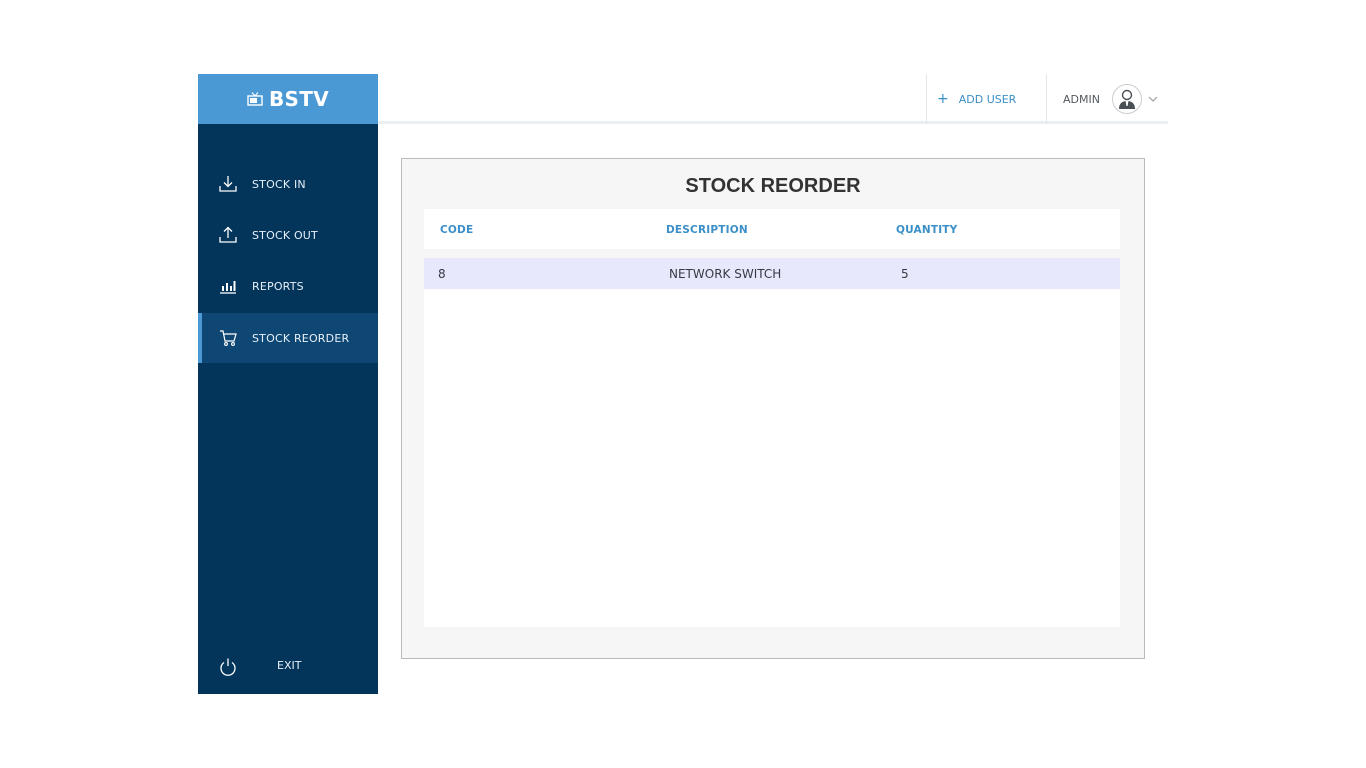 The width and height of the screenshot is (1366, 768). I want to click on brand-logo: BSTV, so click(288, 99).